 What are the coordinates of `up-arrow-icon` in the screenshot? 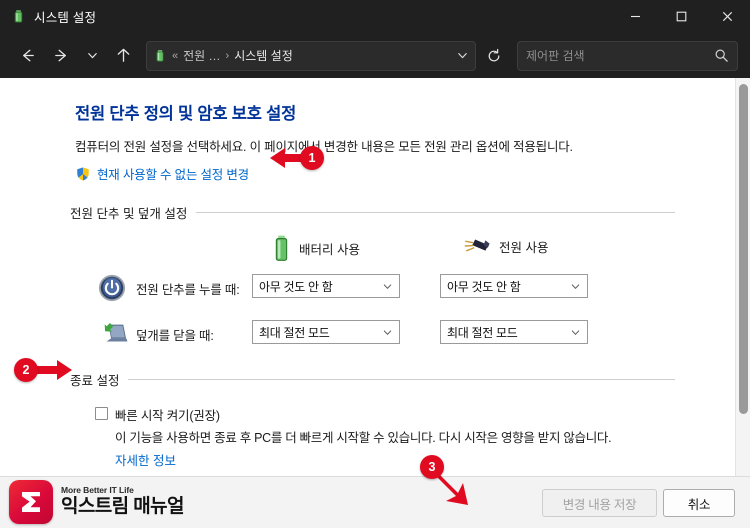 It's located at (123, 56).